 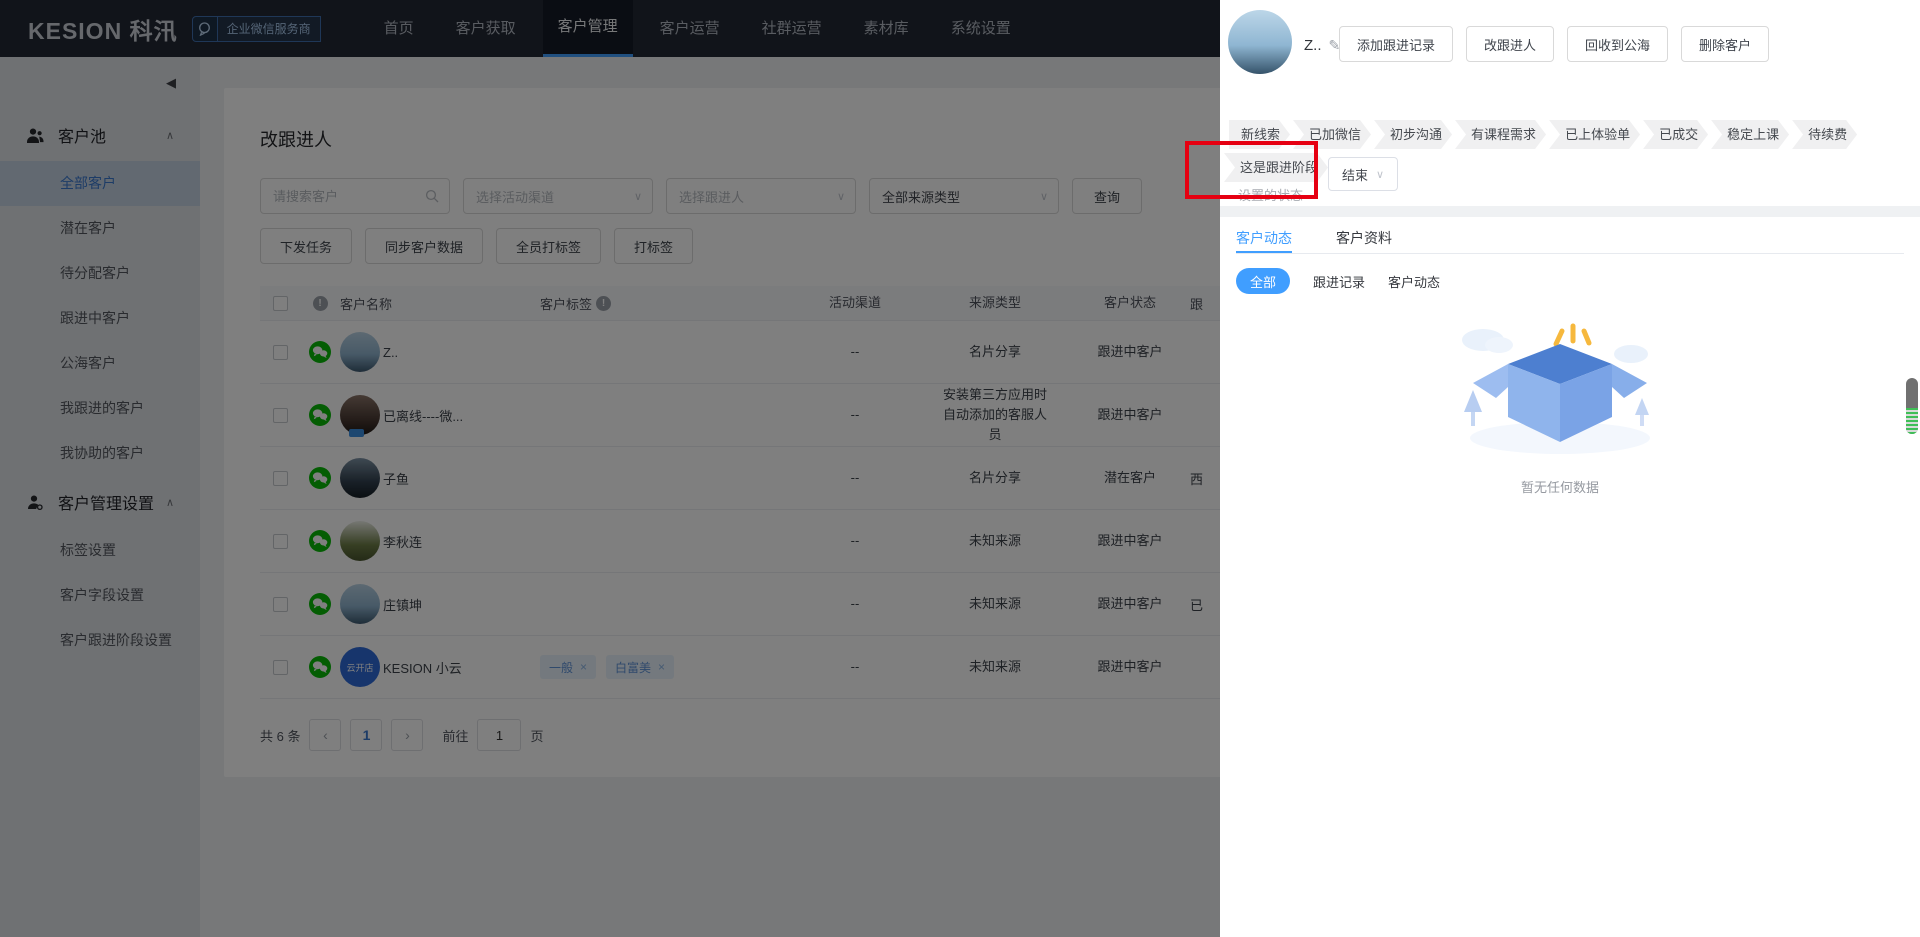 What do you see at coordinates (1824, 134) in the screenshot?
I see `stage-chip: 待续费` at bounding box center [1824, 134].